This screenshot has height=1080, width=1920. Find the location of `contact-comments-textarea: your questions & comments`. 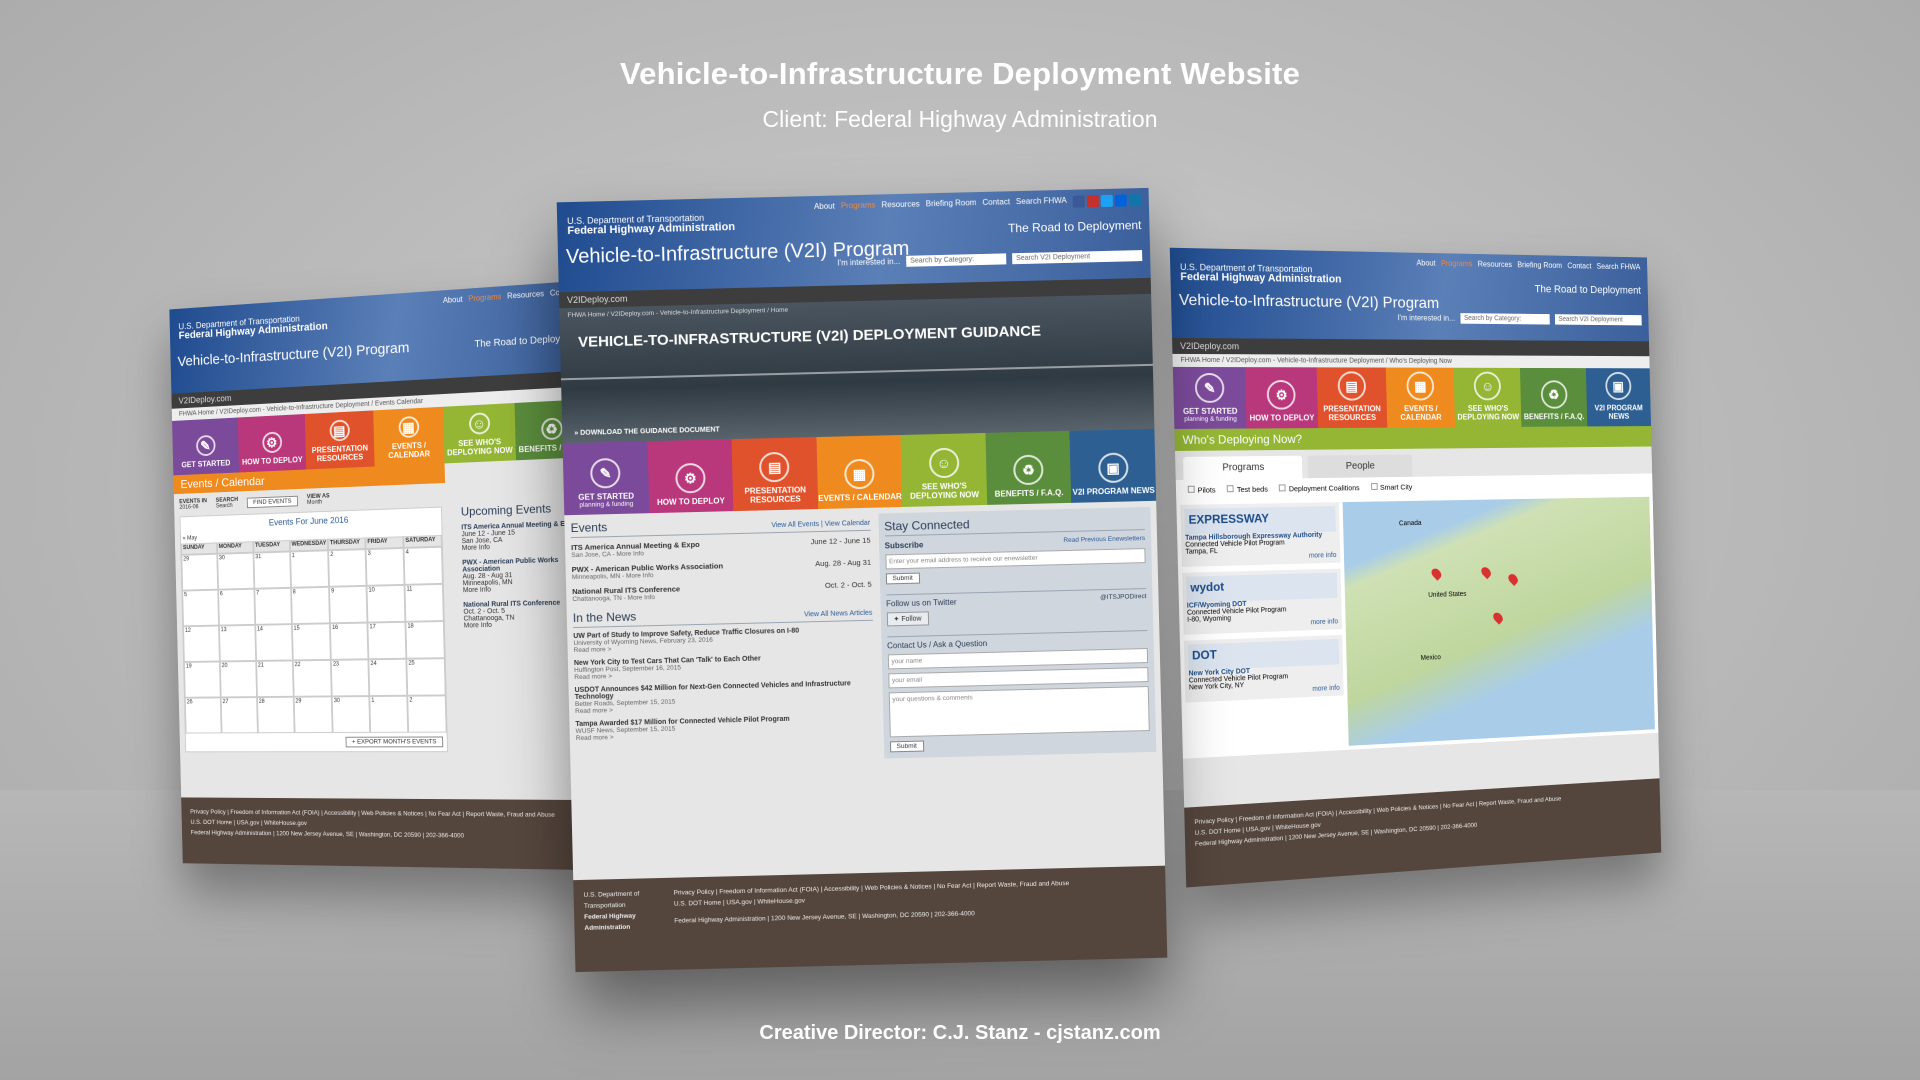

contact-comments-textarea: your questions & comments is located at coordinates (1019, 712).